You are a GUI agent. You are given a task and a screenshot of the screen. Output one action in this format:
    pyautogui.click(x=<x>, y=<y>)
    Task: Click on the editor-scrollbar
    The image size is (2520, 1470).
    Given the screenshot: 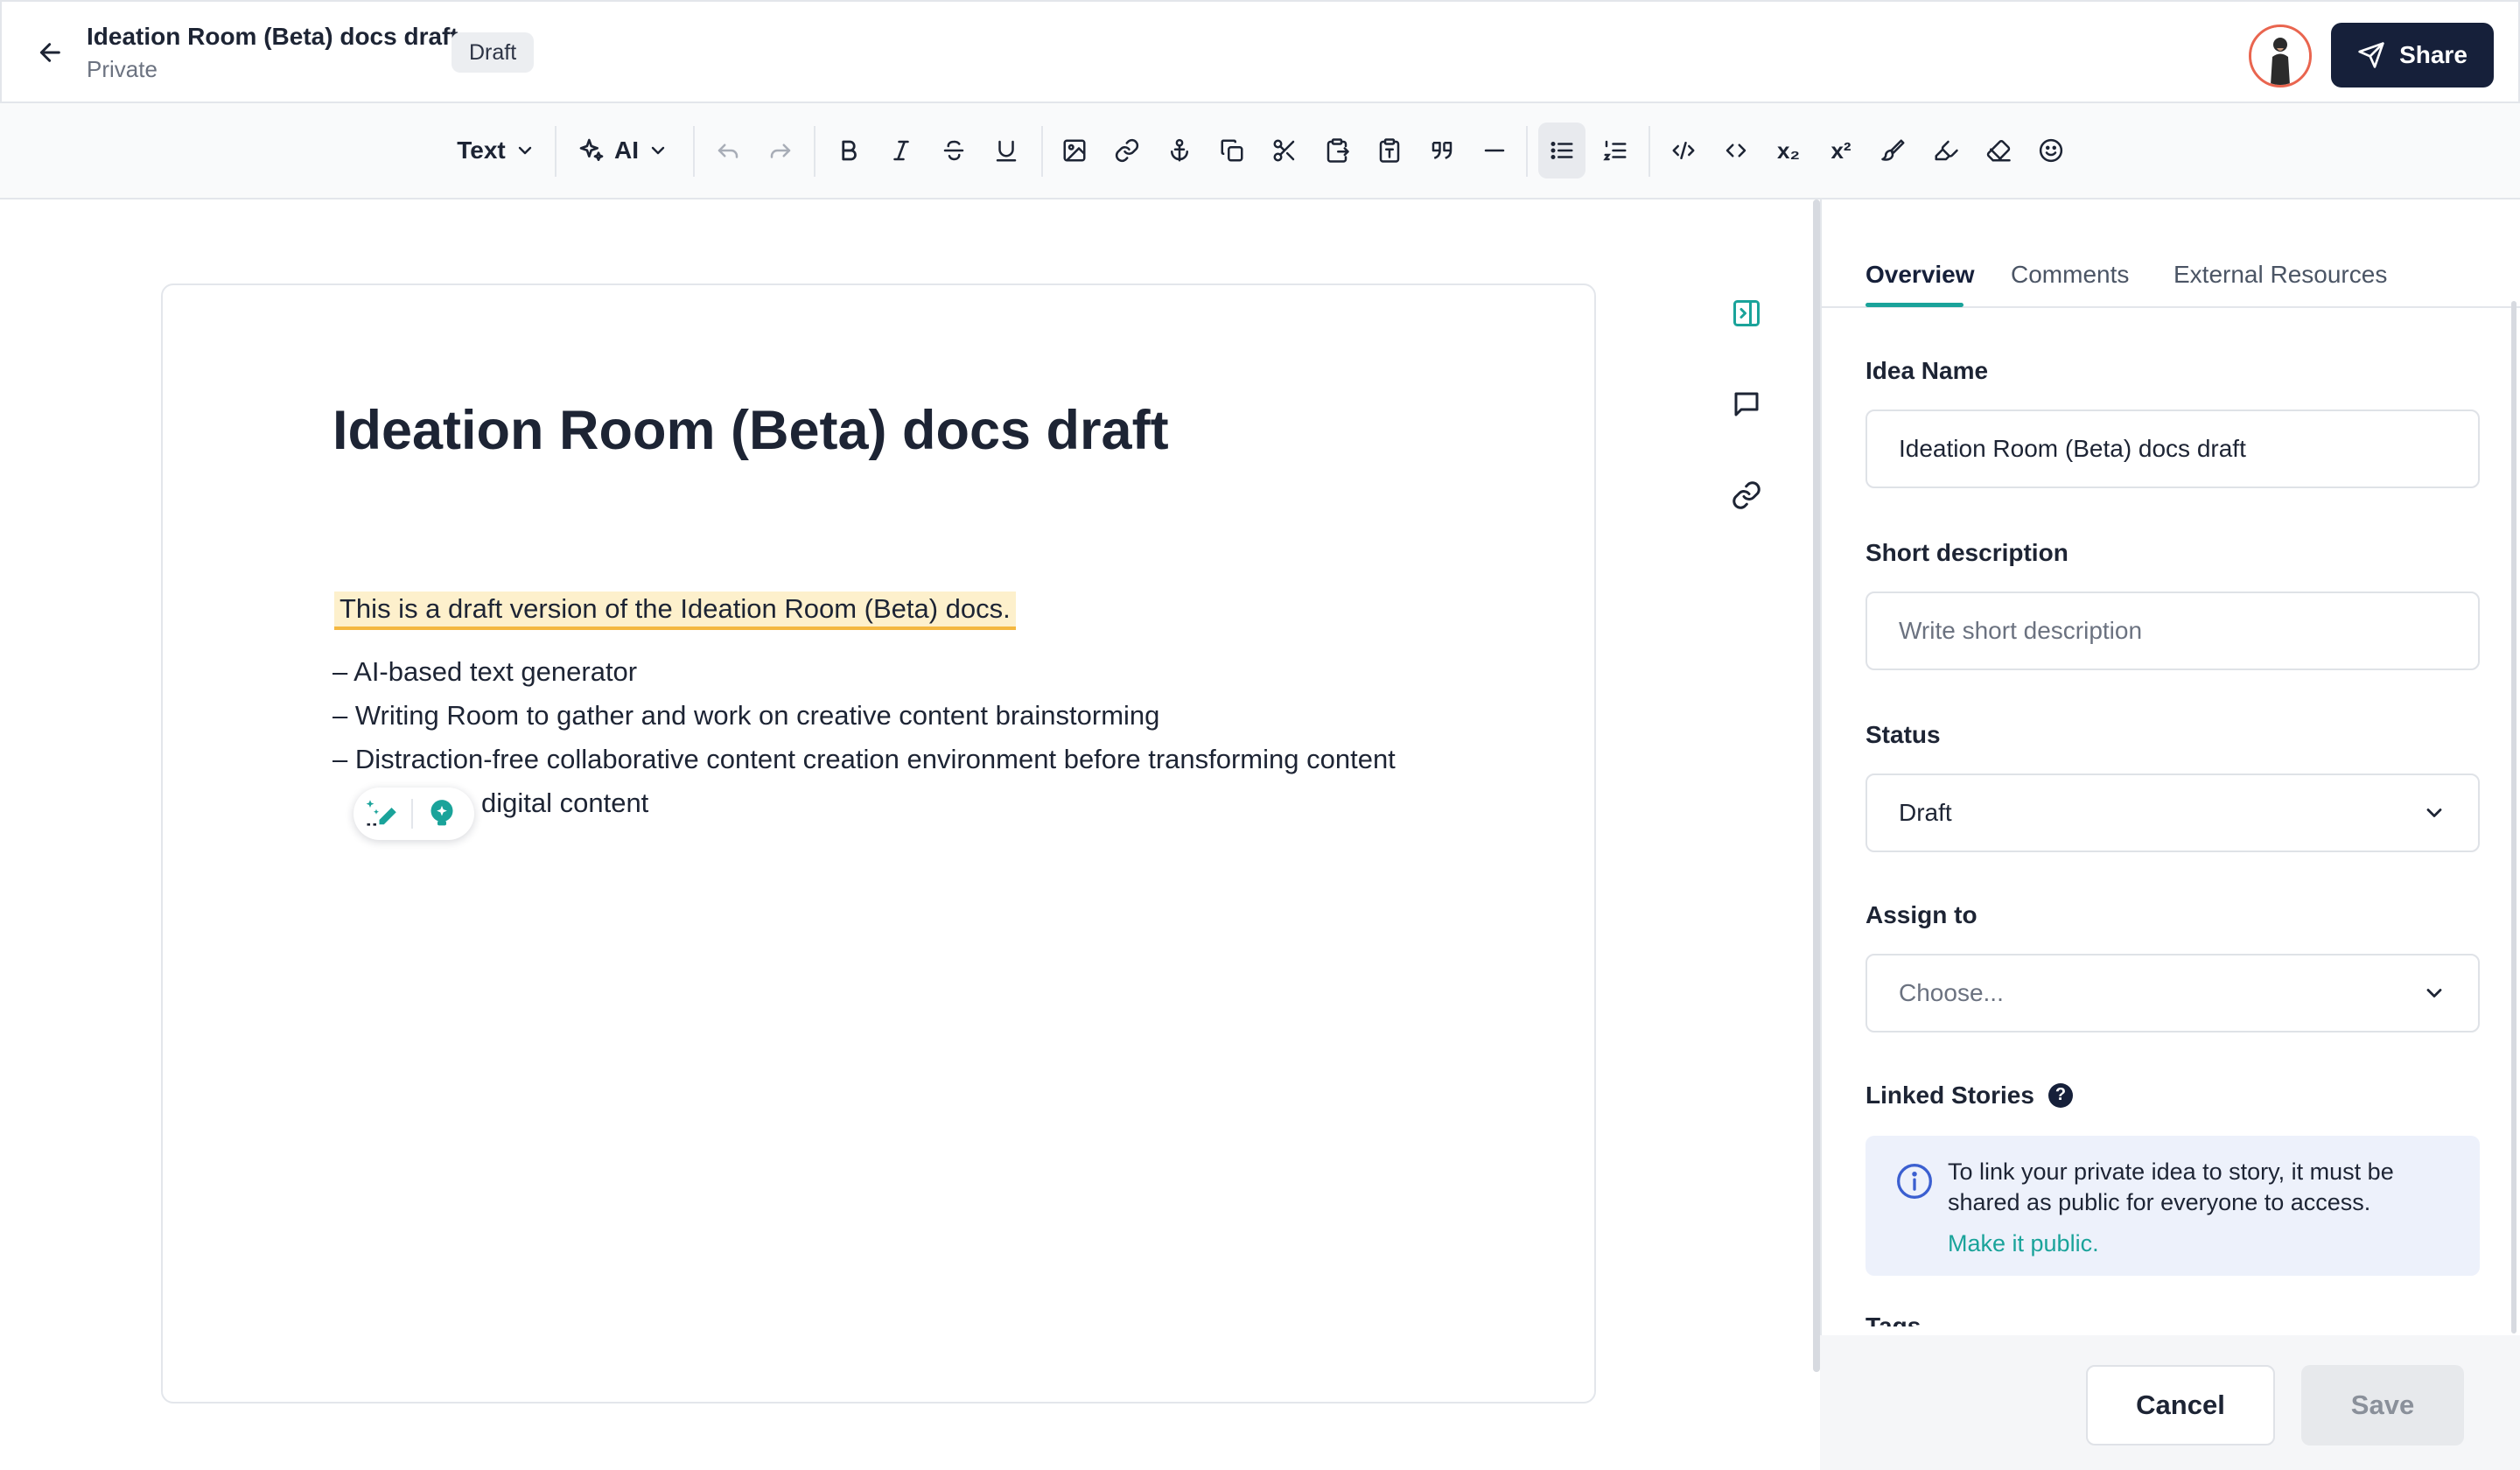 What is the action you would take?
    pyautogui.click(x=1816, y=786)
    